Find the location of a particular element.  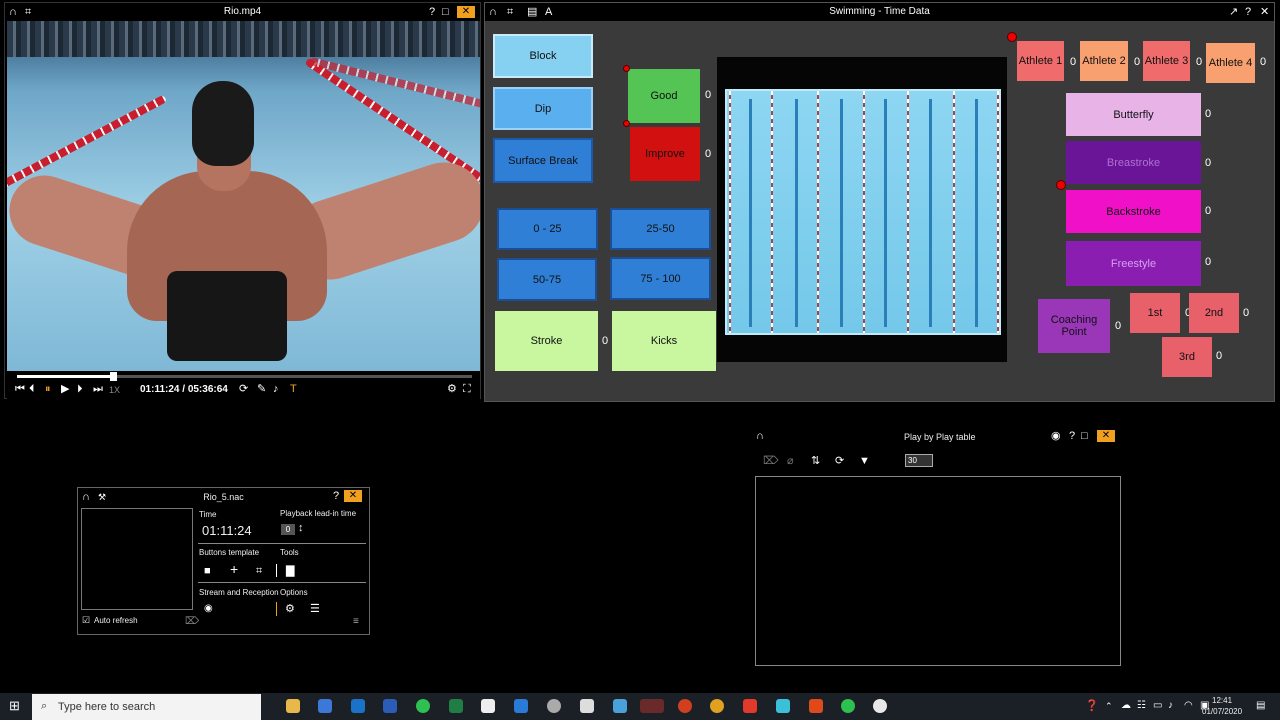

windows-start-icon: ⊞ is located at coordinates (14, 706).